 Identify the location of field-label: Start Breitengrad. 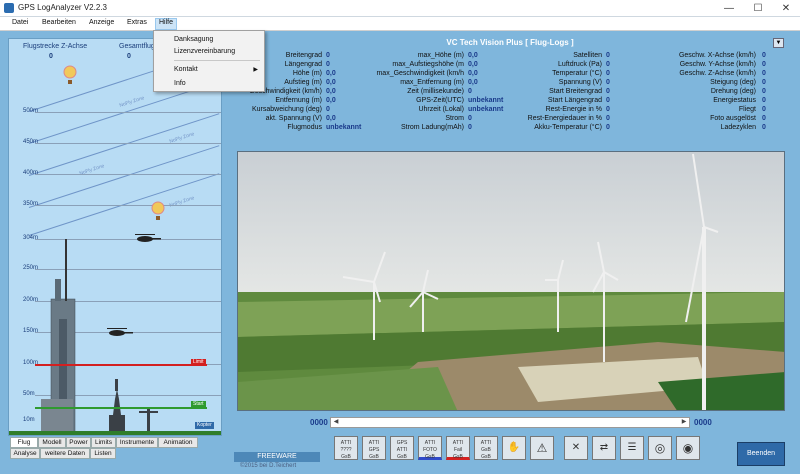
(575, 91).